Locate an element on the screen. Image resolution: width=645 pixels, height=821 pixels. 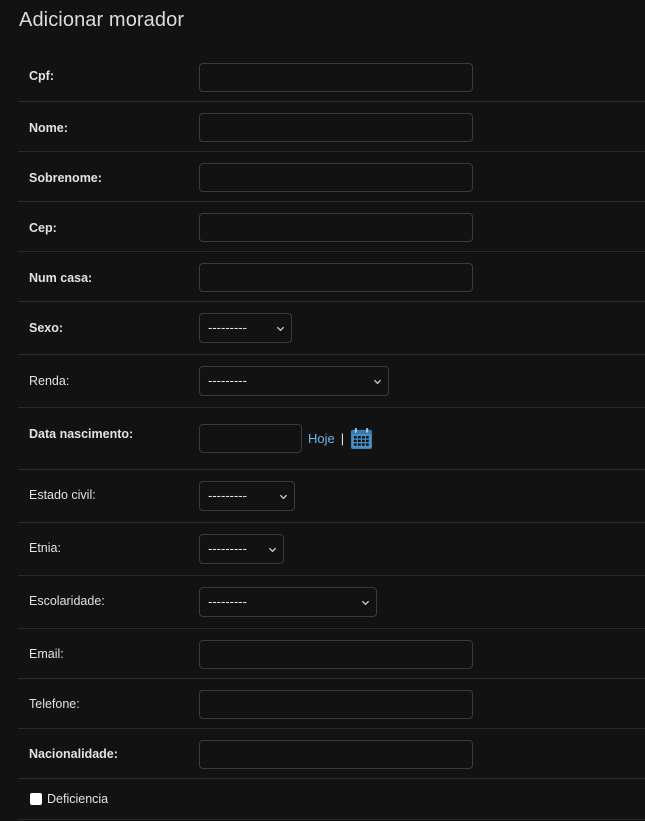
sexo-label: Sexo: is located at coordinates (46, 328).